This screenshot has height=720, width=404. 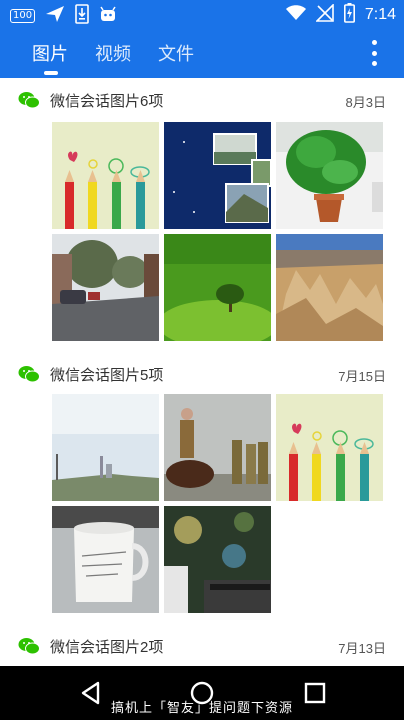 What do you see at coordinates (202, 14) in the screenshot?
I see `status-bar: 100 7:14` at bounding box center [202, 14].